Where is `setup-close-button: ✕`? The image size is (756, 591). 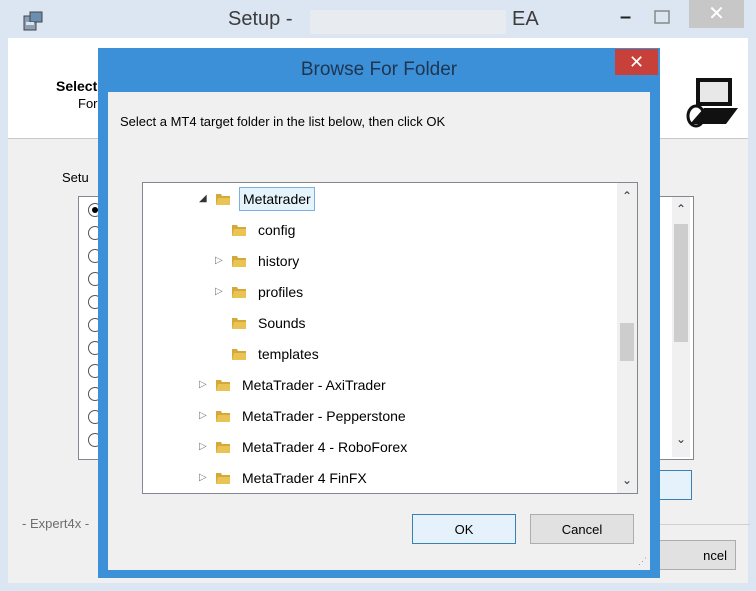
setup-close-button: ✕ is located at coordinates (716, 14).